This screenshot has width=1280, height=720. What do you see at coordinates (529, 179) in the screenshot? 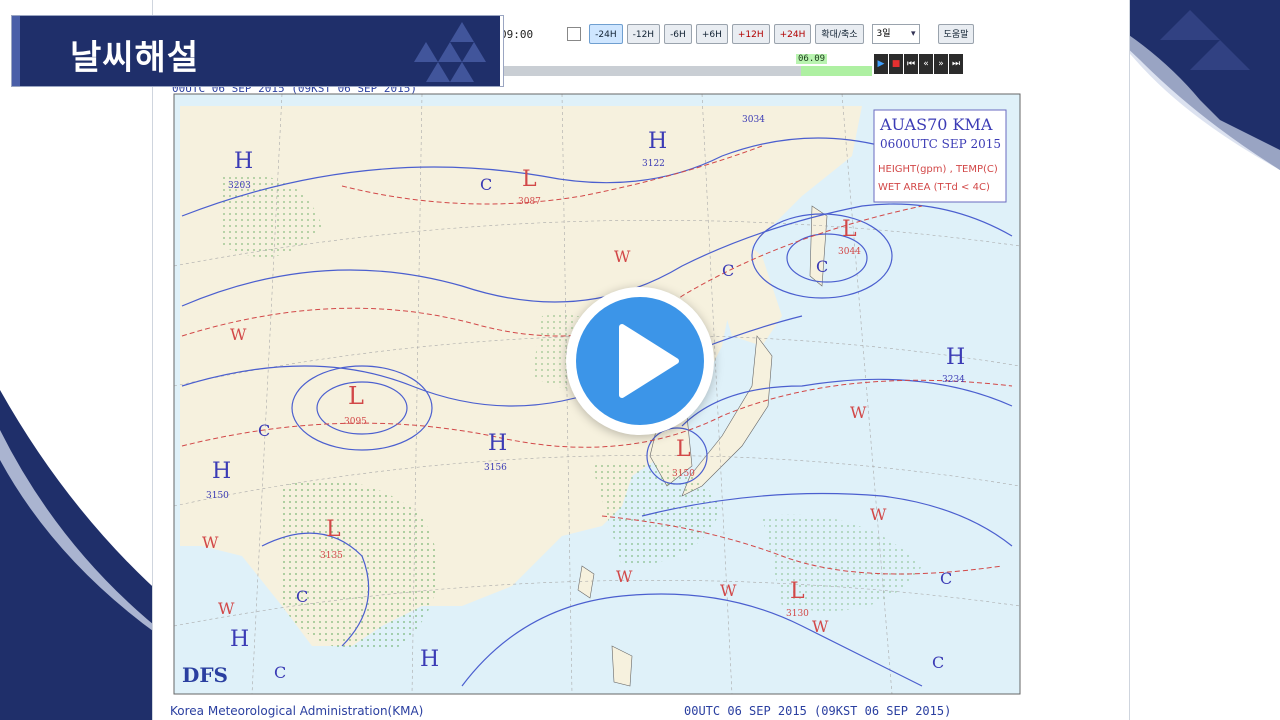
I see `low-mongolia: L` at bounding box center [529, 179].